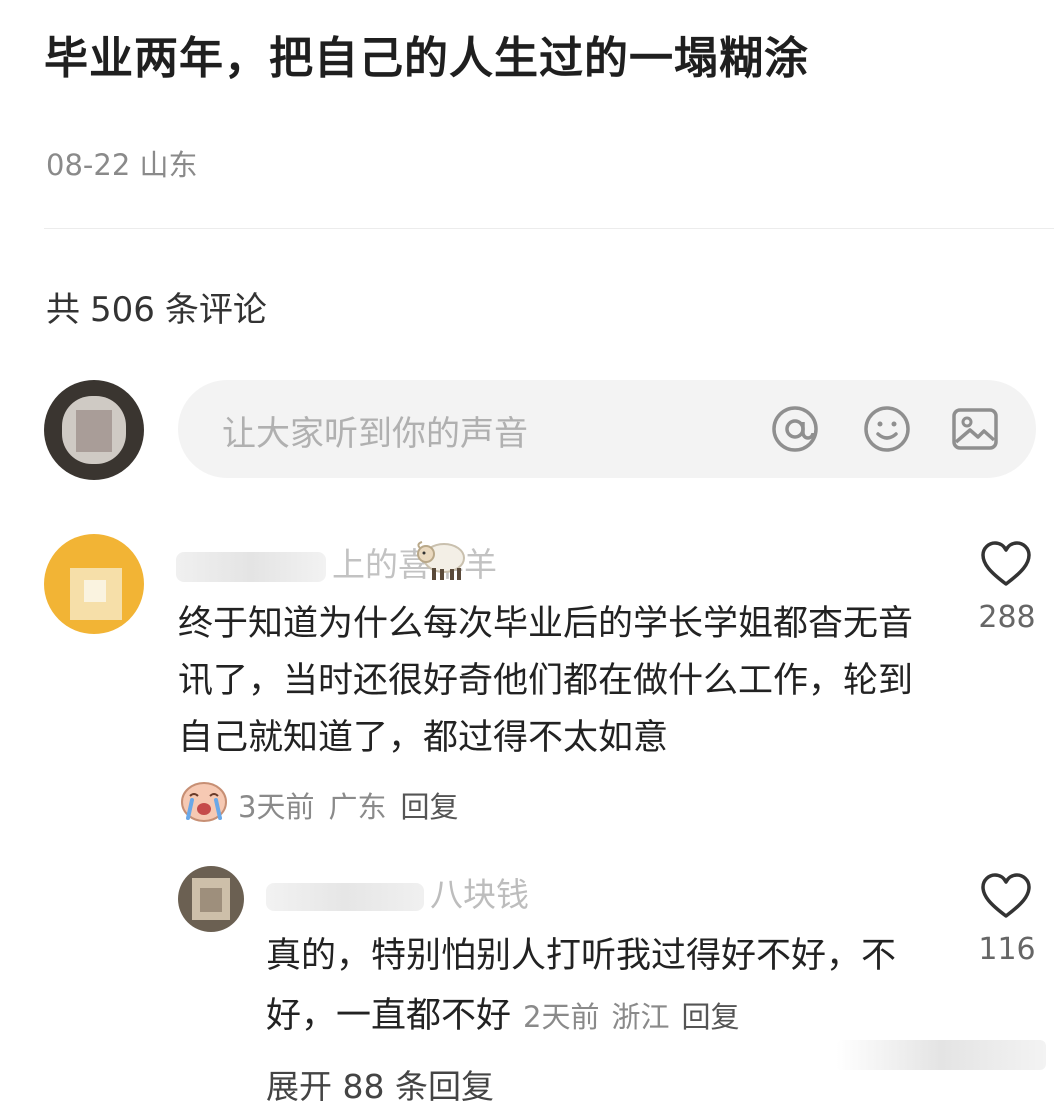  Describe the element at coordinates (204, 802) in the screenshot. I see `crying-emoji-icon` at that location.